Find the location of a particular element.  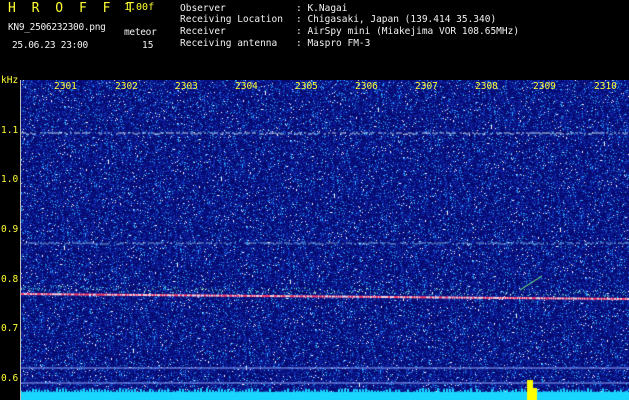

antenna-label: Receiving antenna is located at coordinates (229, 43).